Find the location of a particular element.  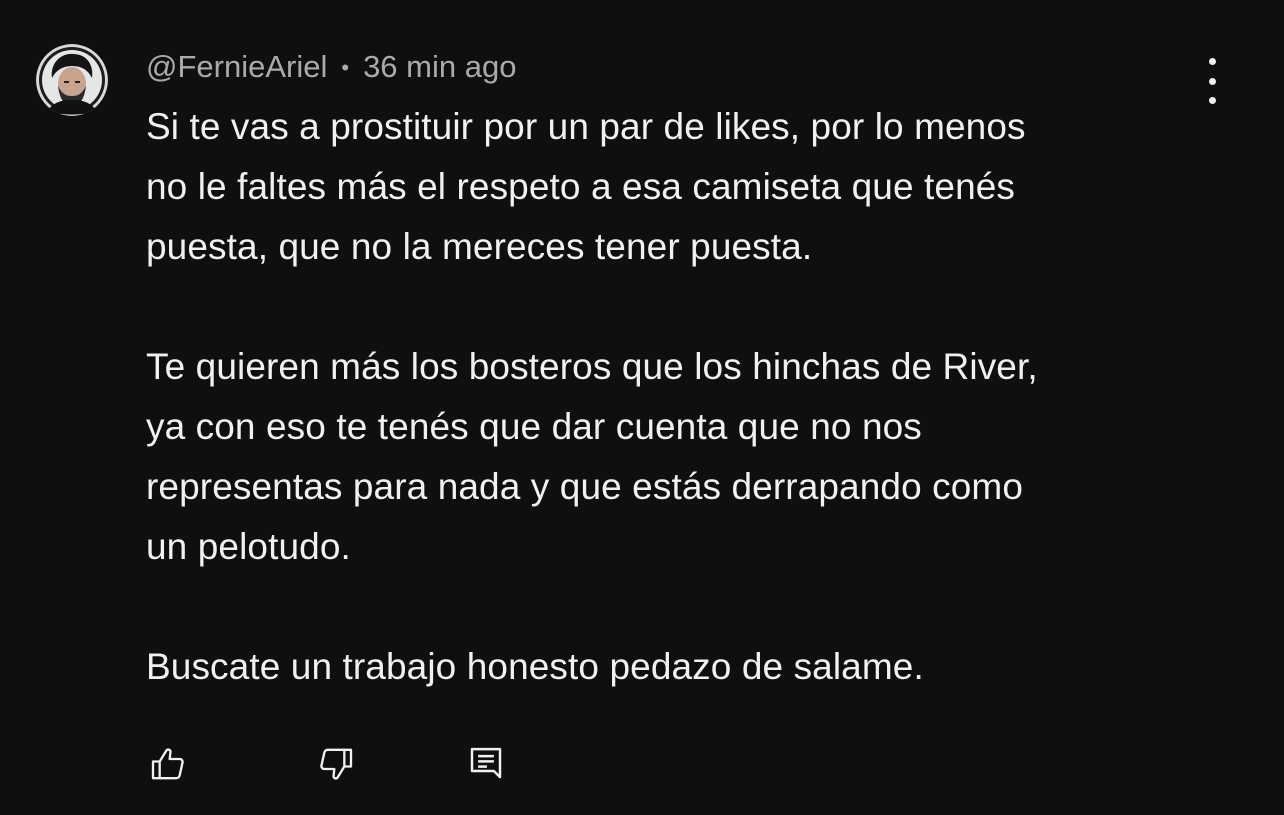

reply-button is located at coordinates (486, 764).